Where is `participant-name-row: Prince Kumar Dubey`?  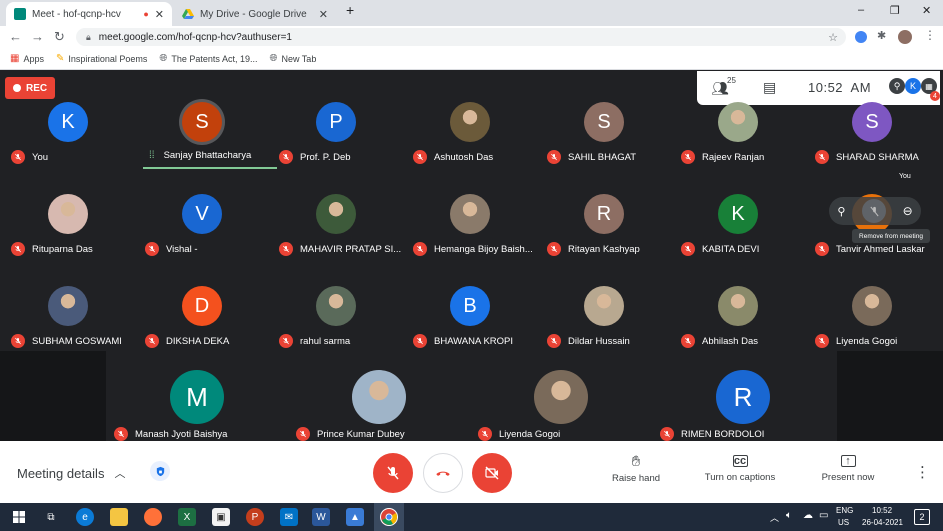
participant-name-row: Prince Kumar Dubey is located at coordinates (350, 434).